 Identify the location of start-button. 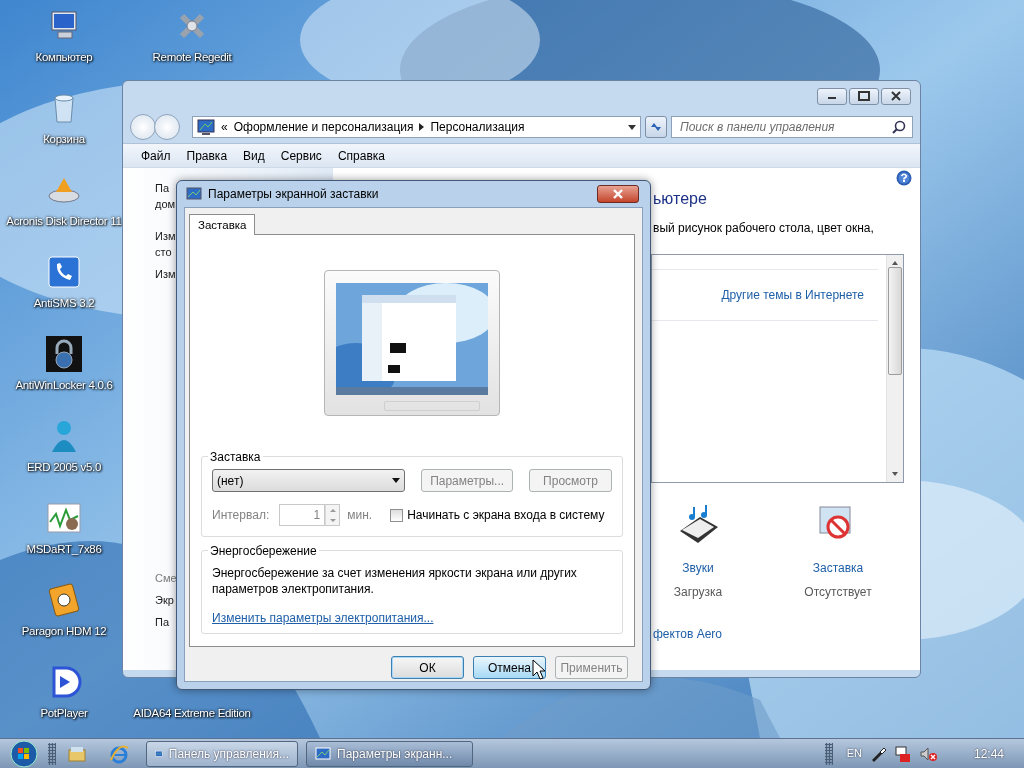
(24, 753).